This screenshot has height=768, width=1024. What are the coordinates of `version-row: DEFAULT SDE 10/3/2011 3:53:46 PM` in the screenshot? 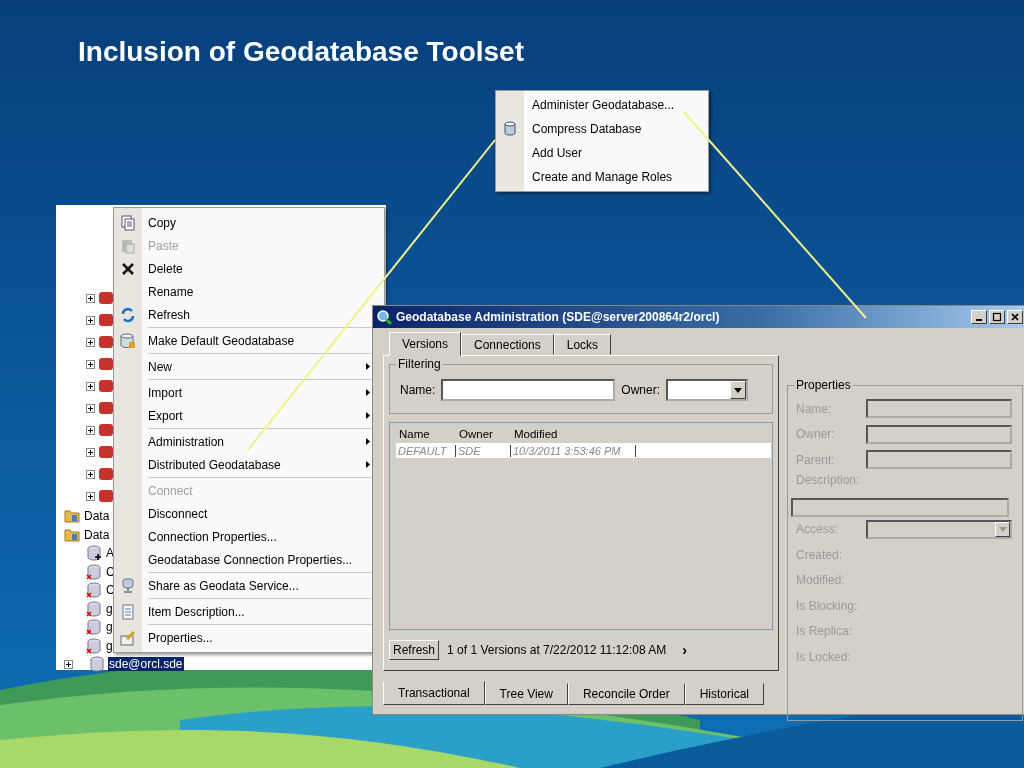 It's located at (583, 450).